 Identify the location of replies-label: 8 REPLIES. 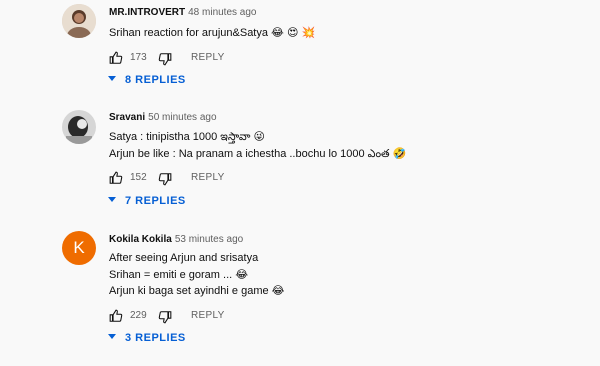
(155, 80).